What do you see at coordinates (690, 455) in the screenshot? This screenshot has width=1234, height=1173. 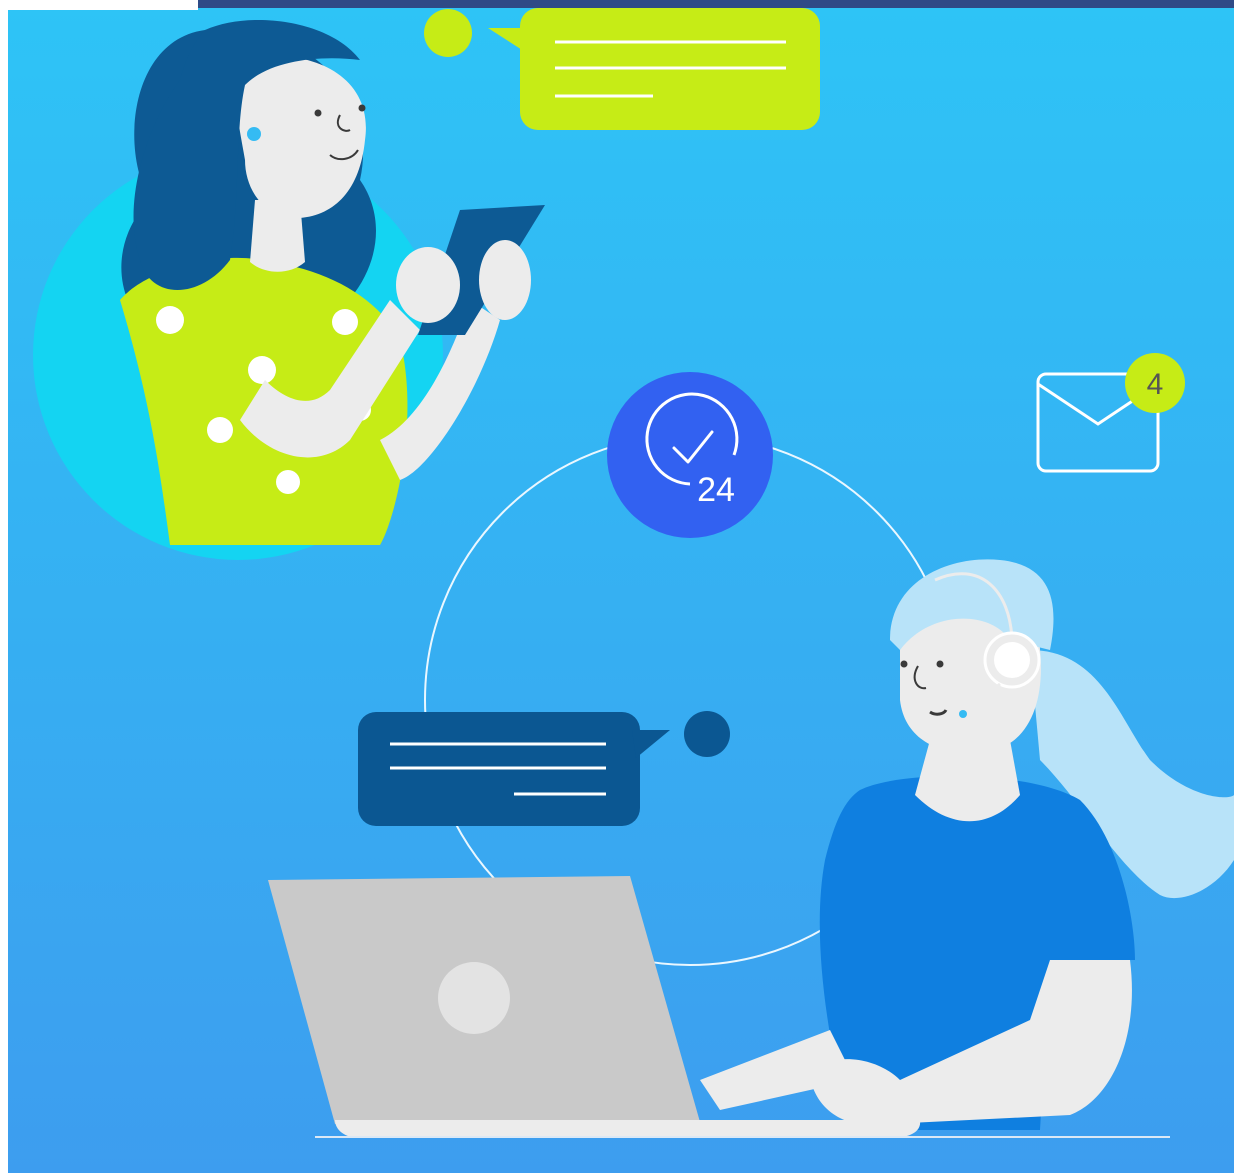 I see `clock-24h-icon: 24` at bounding box center [690, 455].